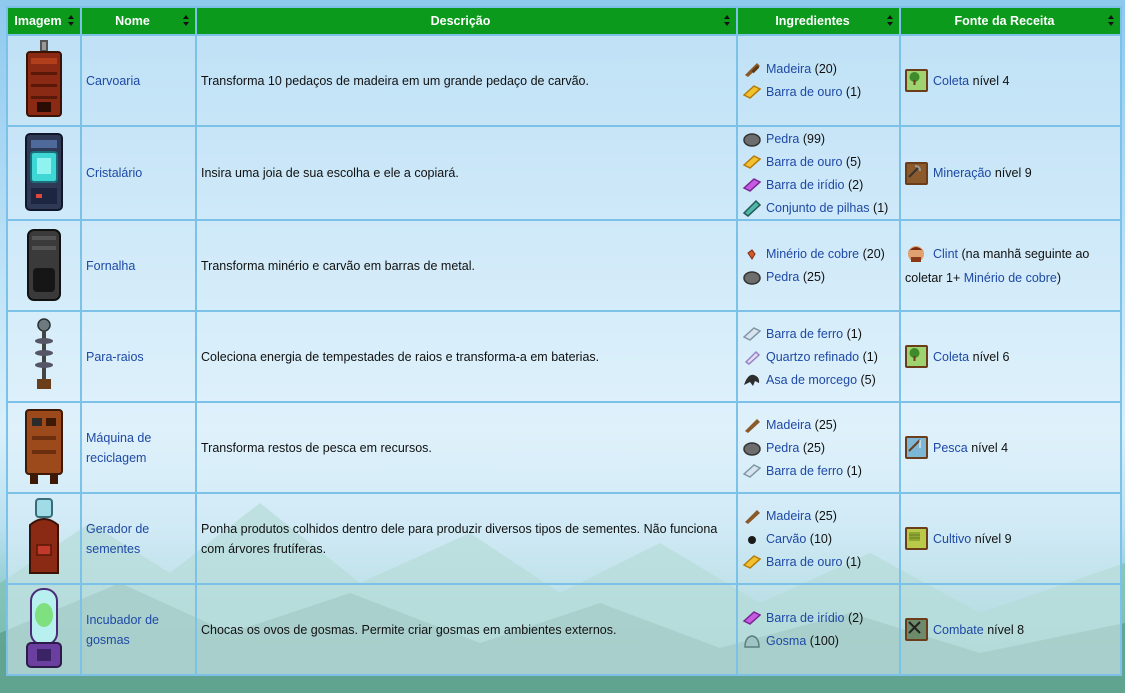 This screenshot has height=693, width=1125. I want to click on header-descricao: Descrição, so click(466, 21).